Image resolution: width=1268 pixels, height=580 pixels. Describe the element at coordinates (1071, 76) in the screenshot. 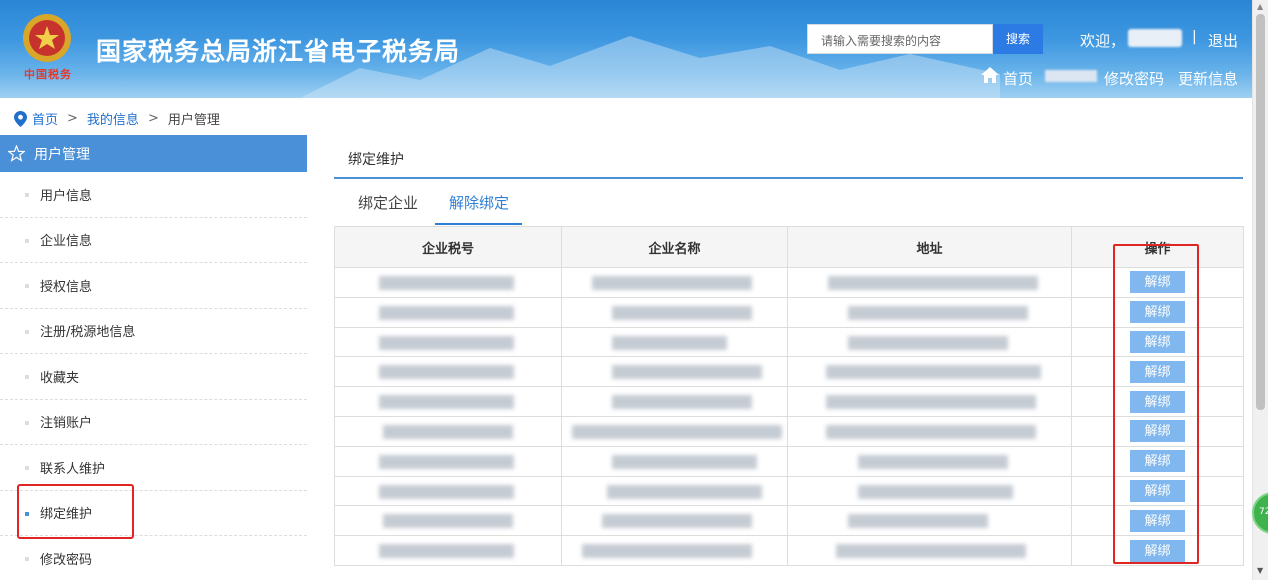

I see `redacted-text` at that location.